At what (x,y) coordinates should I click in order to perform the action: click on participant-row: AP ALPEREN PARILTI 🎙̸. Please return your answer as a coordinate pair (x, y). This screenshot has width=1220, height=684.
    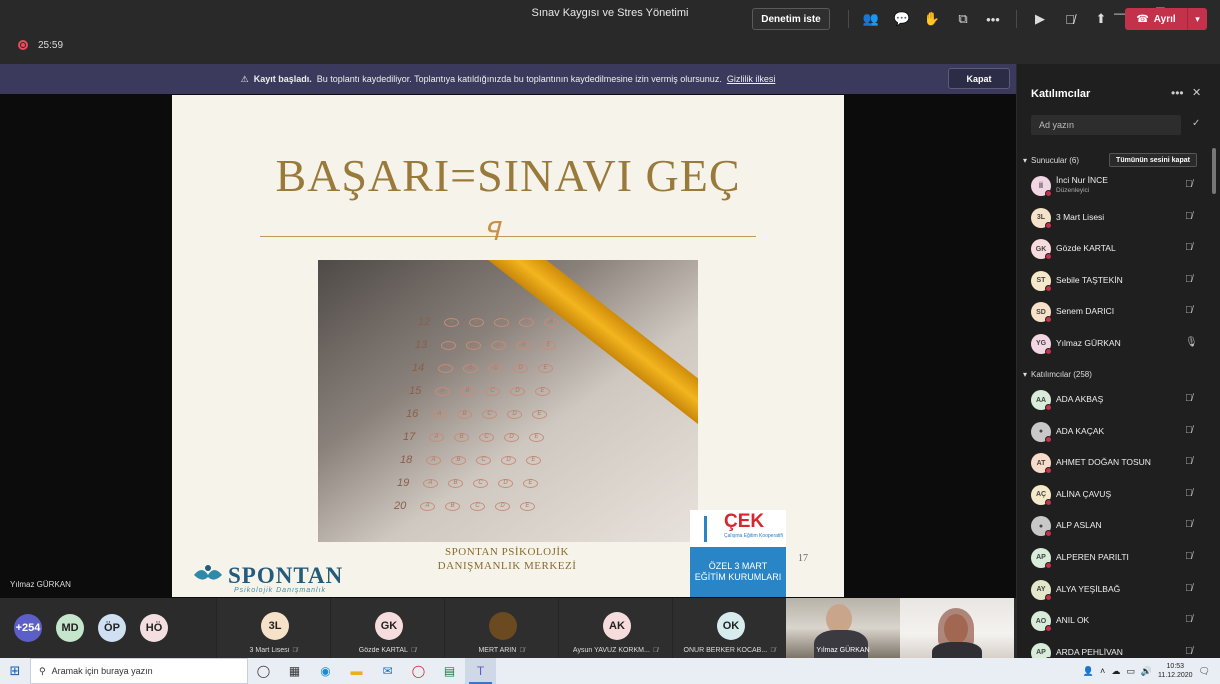
    Looking at the image, I should click on (1114, 558).